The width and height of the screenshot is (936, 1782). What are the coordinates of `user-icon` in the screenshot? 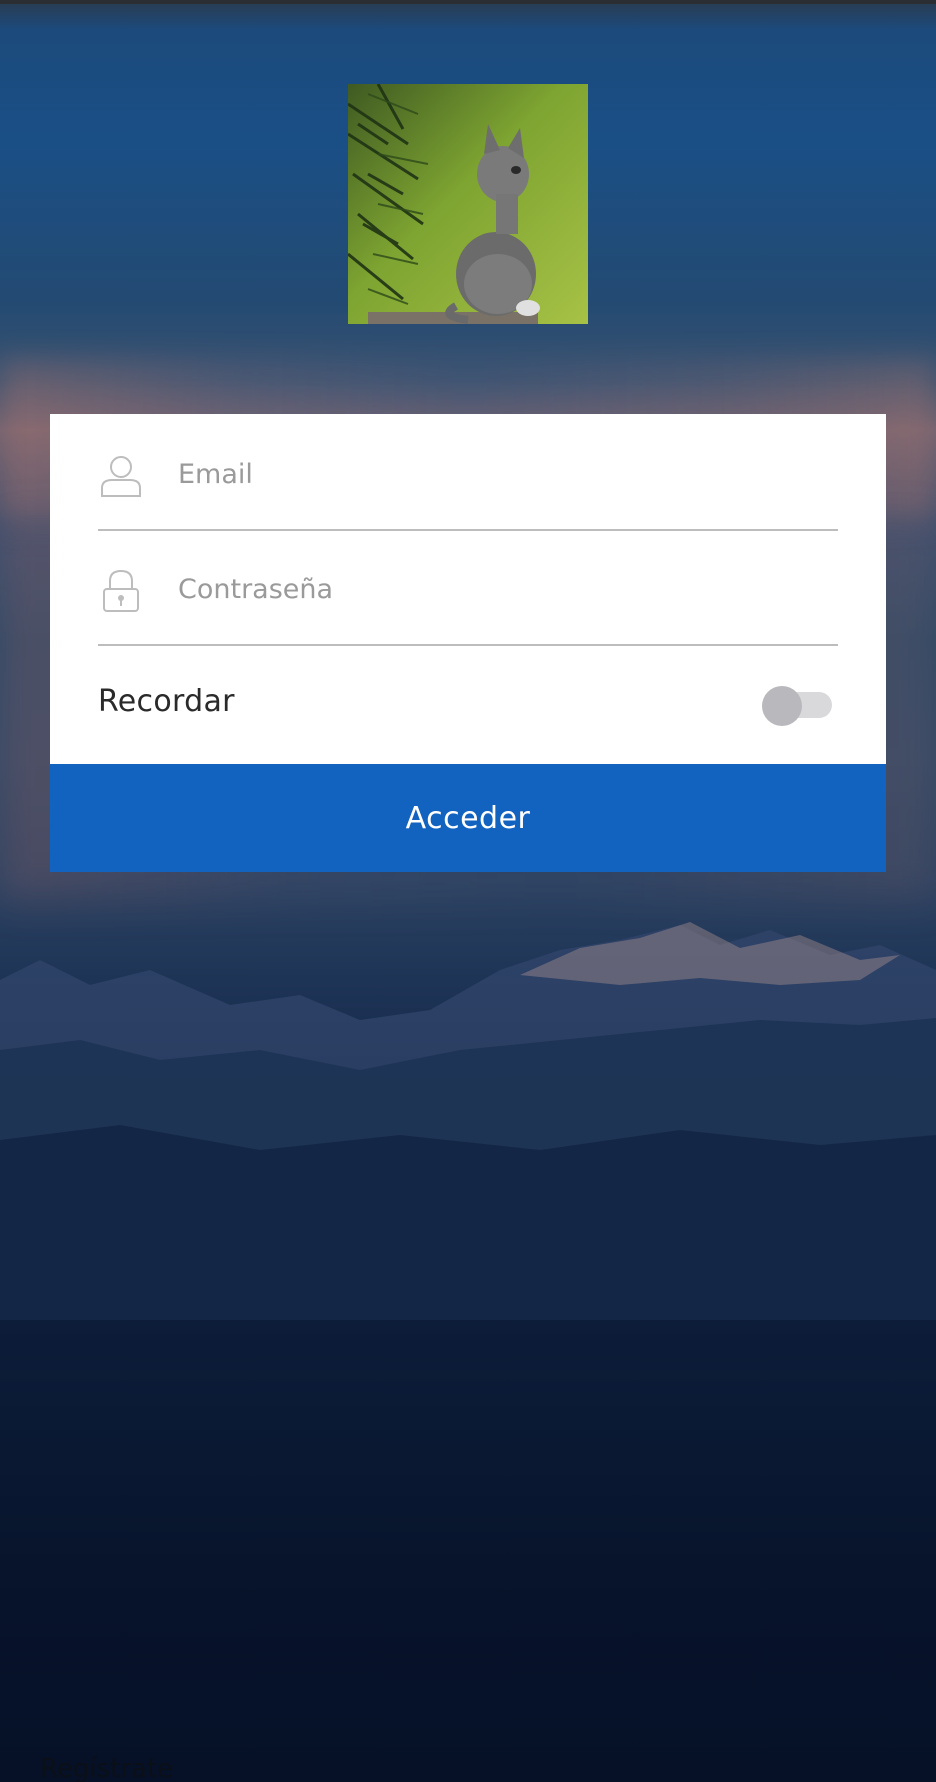 It's located at (121, 476).